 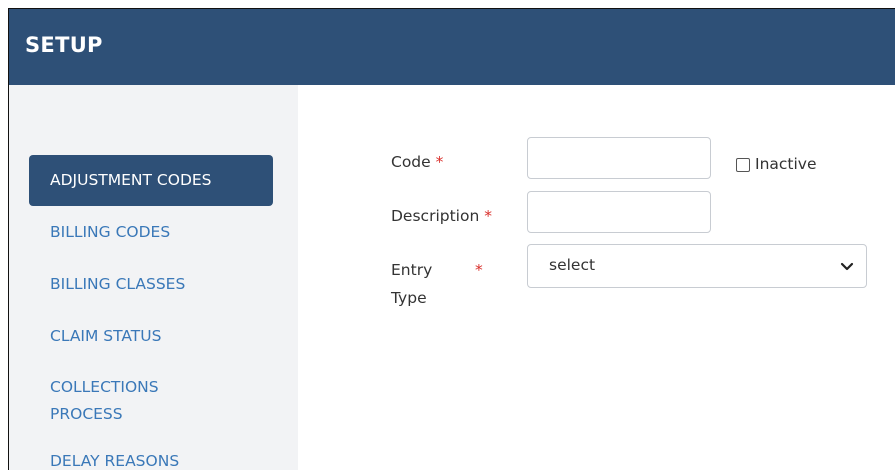 I want to click on description-label-text: Description, so click(x=435, y=216).